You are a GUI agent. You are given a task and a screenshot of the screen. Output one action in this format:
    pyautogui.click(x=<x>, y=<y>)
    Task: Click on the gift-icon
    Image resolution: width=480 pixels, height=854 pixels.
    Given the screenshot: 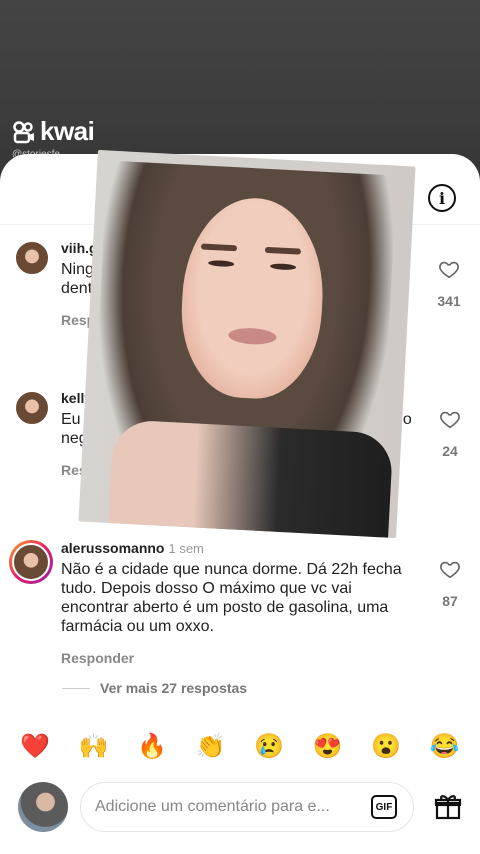 What is the action you would take?
    pyautogui.click(x=448, y=806)
    